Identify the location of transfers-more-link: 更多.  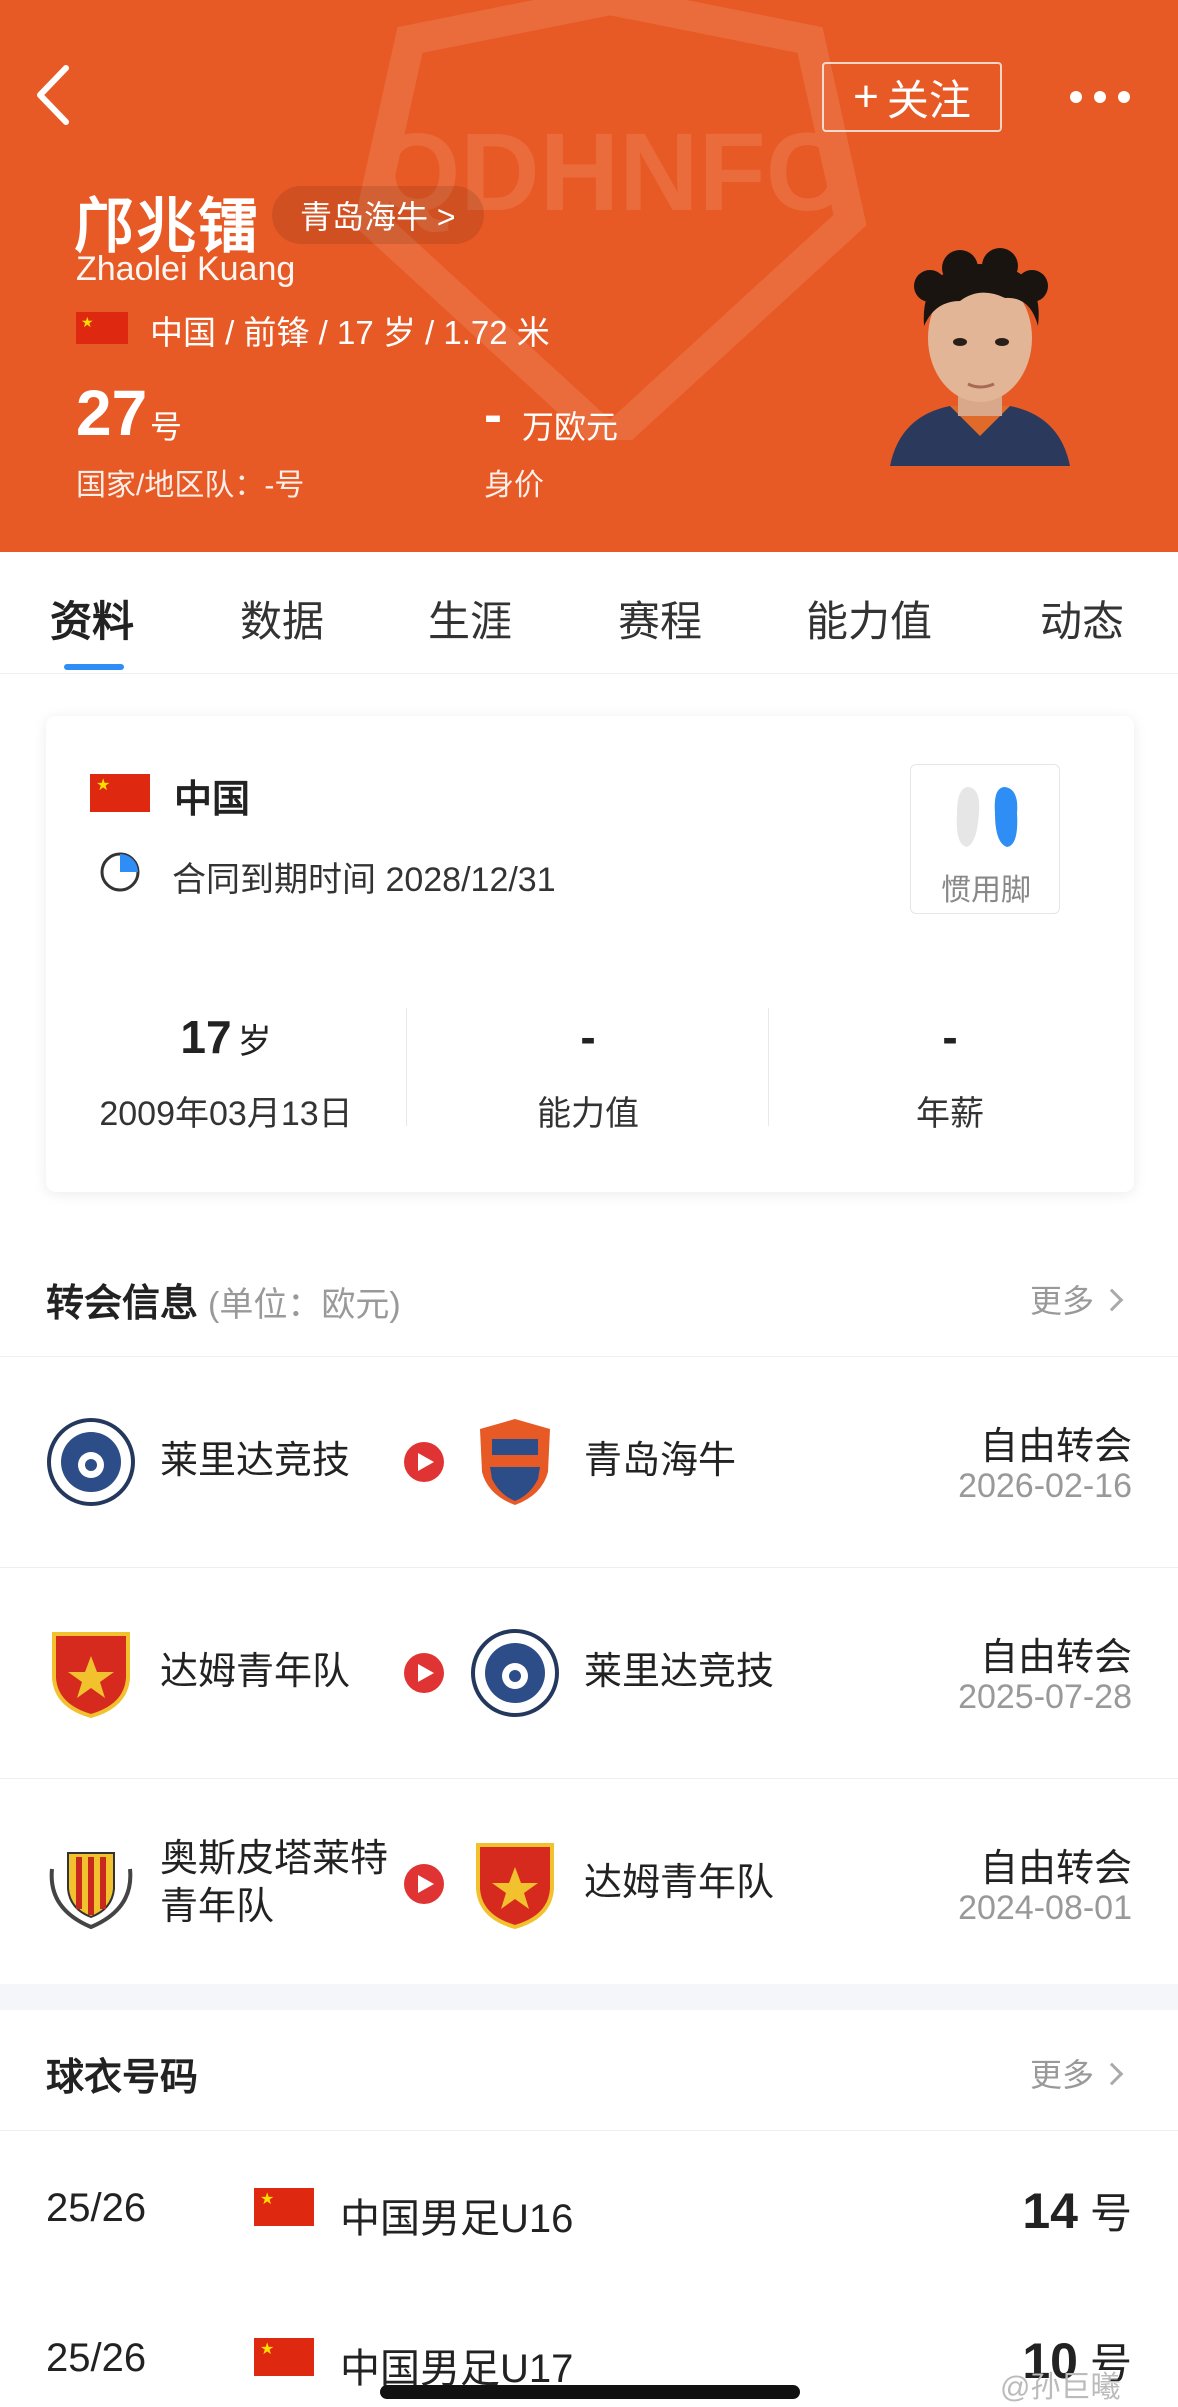
(1077, 1299).